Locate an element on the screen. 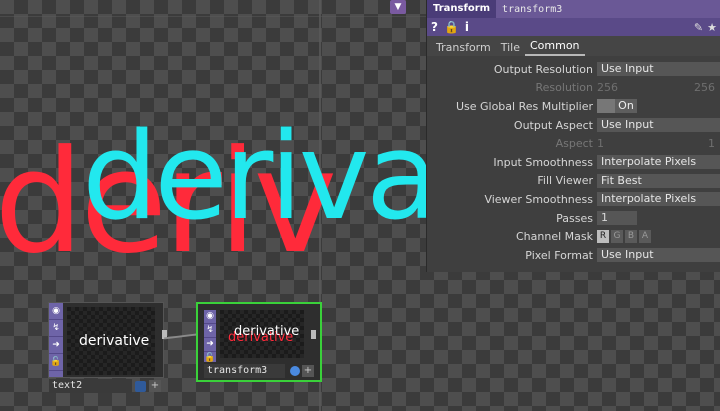  param-label: Output Resolution is located at coordinates (543, 69).